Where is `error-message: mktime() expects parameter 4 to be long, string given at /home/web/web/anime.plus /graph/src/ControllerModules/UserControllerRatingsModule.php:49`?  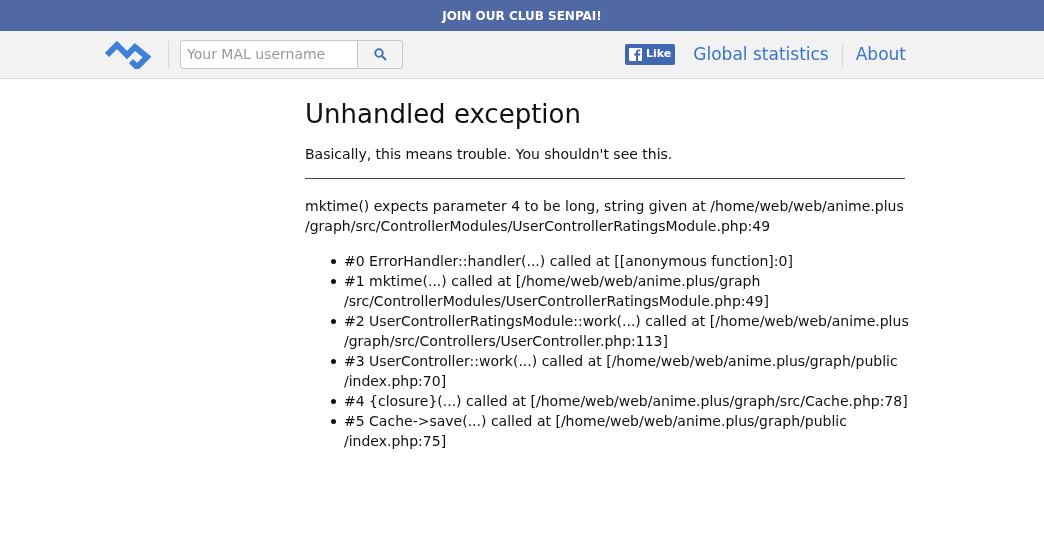
error-message: mktime() expects parameter 4 to be long, string given at /home/web/web/anime.plus /graph/src/ControllerModules/UserControllerRatingsModule.php:49 is located at coordinates (605, 216).